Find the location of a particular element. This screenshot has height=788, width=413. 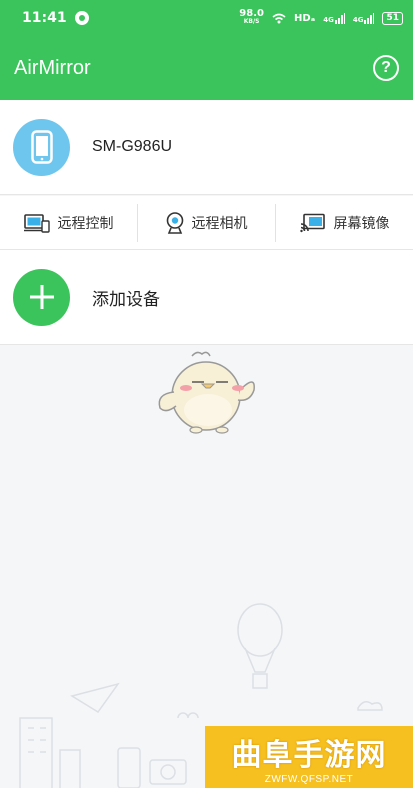

remote-camera-icon is located at coordinates (174, 222).